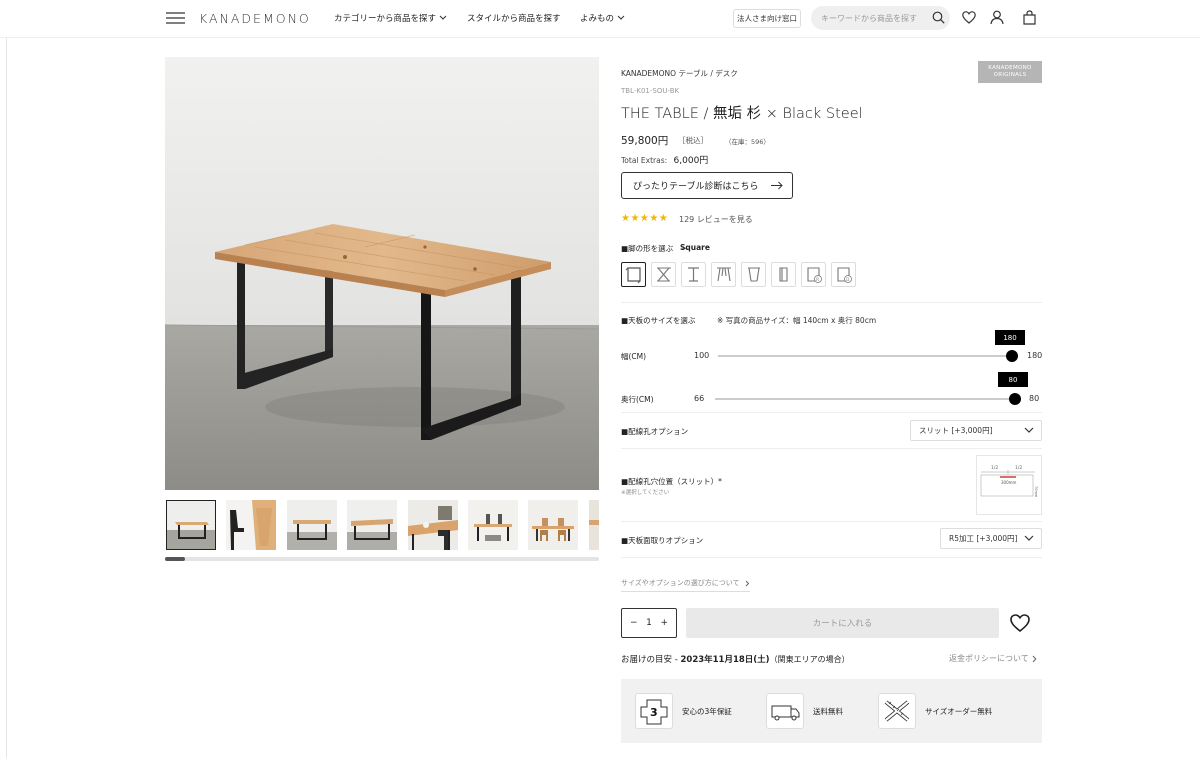  What do you see at coordinates (1015, 399) in the screenshot?
I see `depth-slider-knob` at bounding box center [1015, 399].